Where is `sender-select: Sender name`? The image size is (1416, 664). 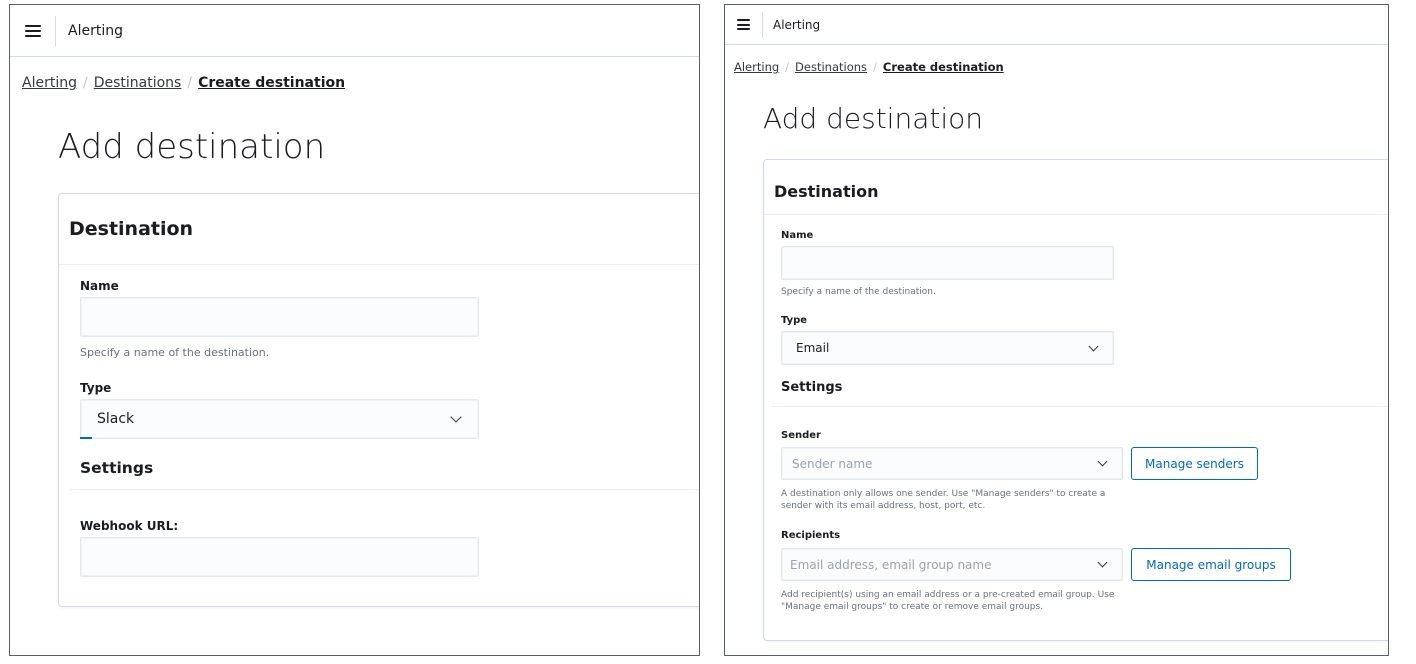
sender-select: Sender name is located at coordinates (952, 463).